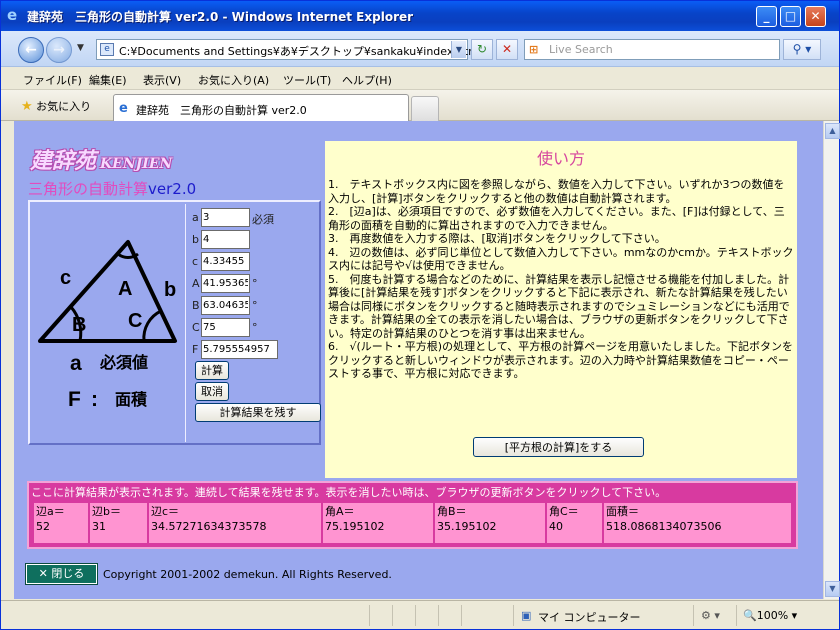 This screenshot has width=840, height=630. I want to click on result-header: 角A＝, so click(340, 511).